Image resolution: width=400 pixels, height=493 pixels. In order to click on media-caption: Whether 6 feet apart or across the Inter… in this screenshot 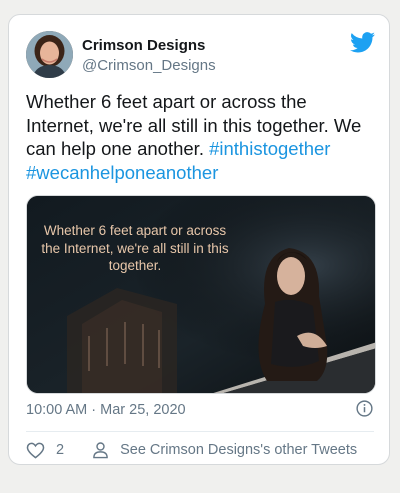, I will do `click(135, 248)`.